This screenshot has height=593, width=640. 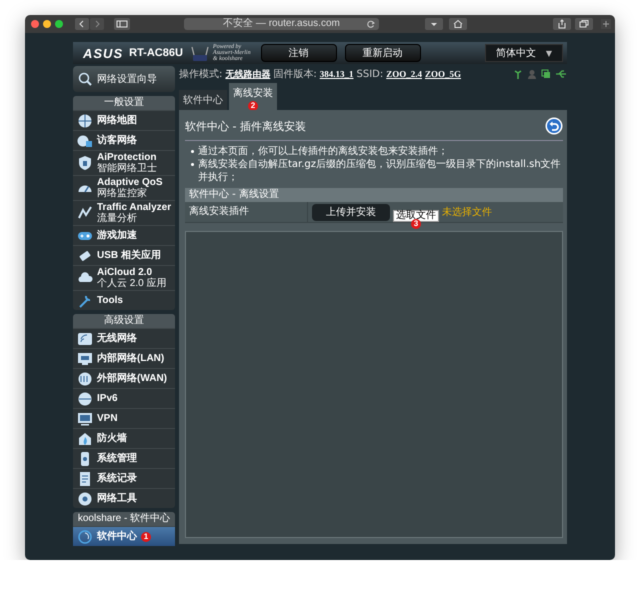 What do you see at coordinates (117, 218) in the screenshot?
I see `menu-item-sublabel: 流量分析` at bounding box center [117, 218].